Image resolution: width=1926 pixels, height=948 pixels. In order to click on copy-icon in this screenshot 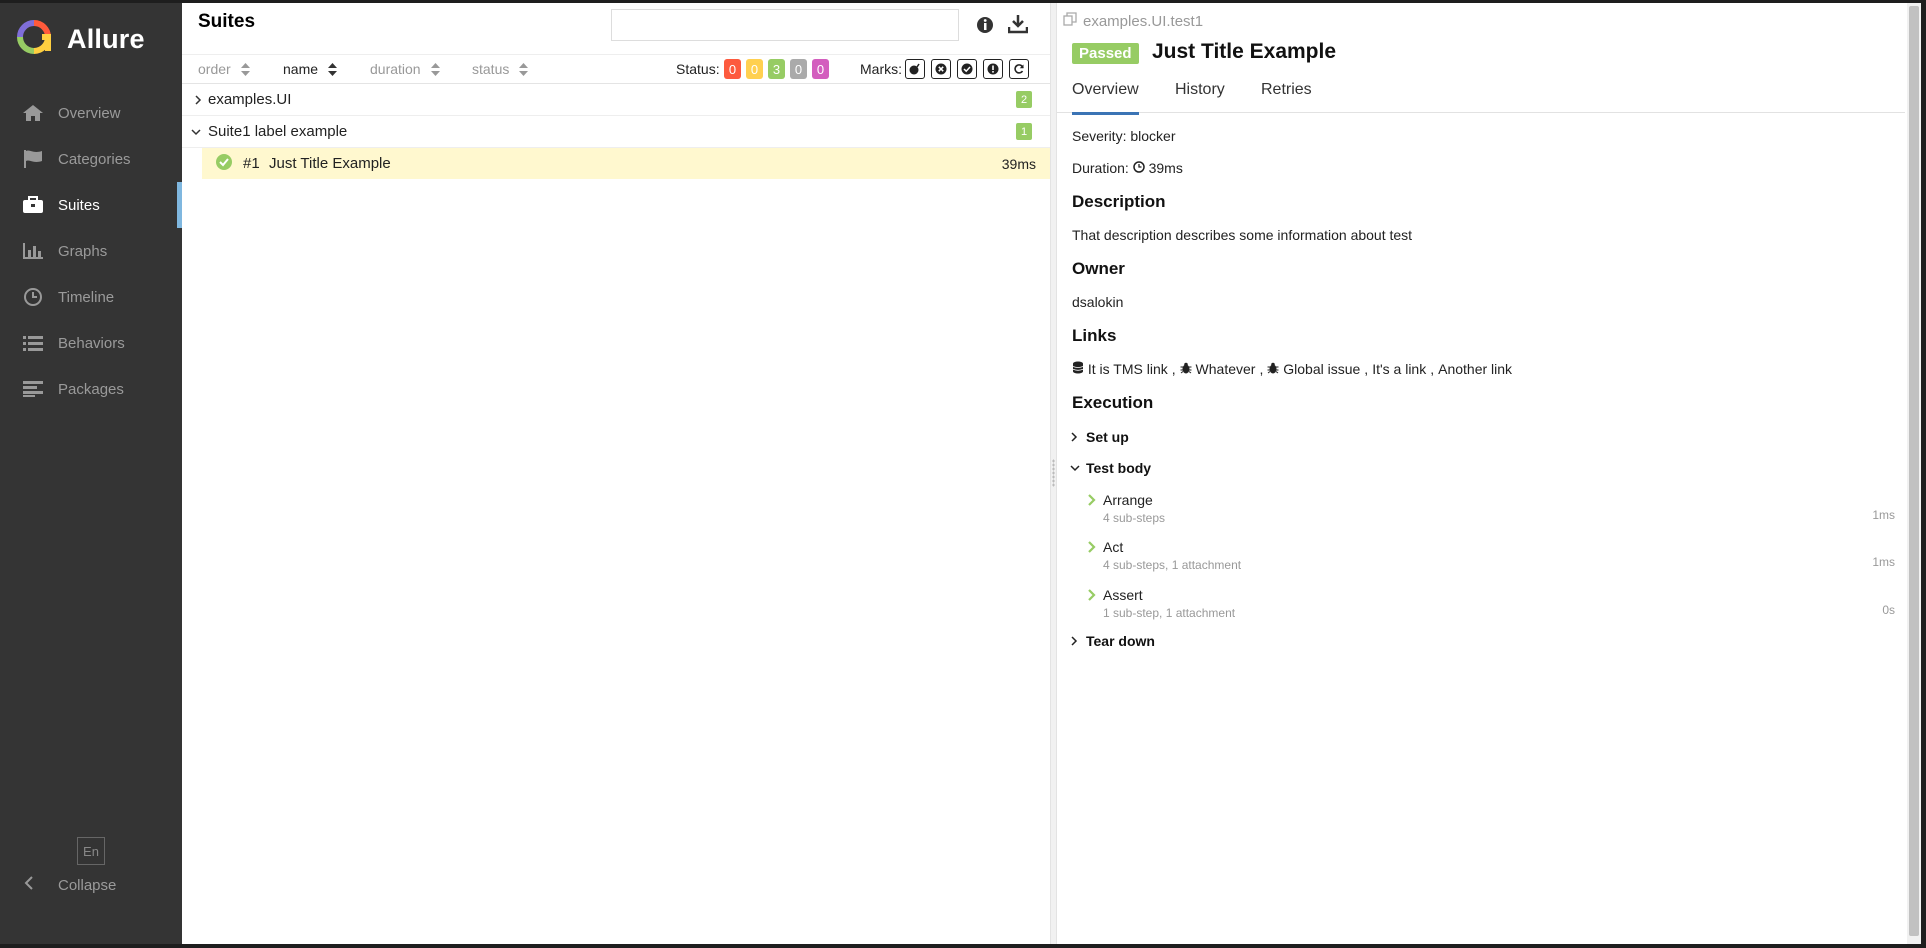, I will do `click(1070, 21)`.